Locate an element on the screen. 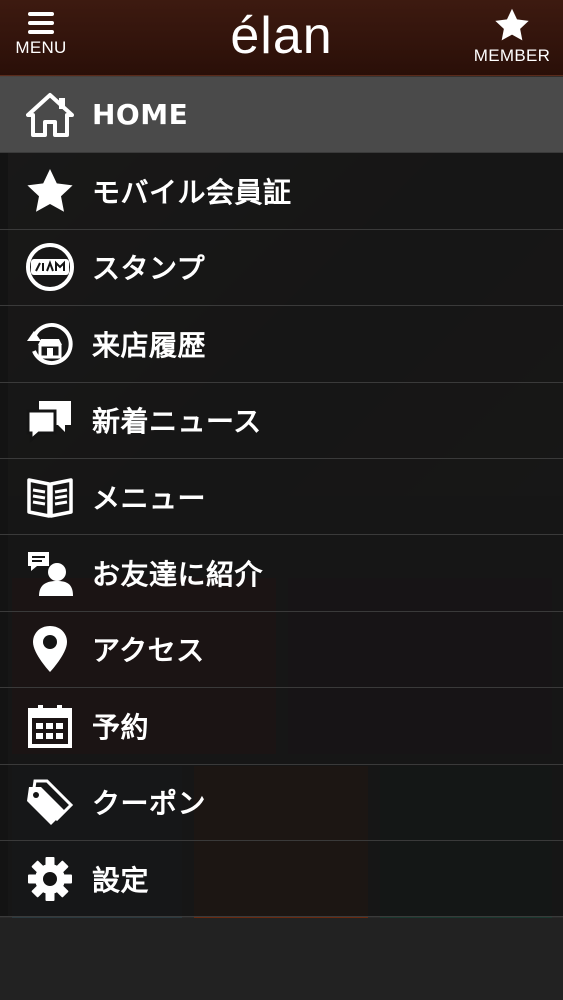 This screenshot has height=1000, width=563. gear-icon is located at coordinates (50, 879).